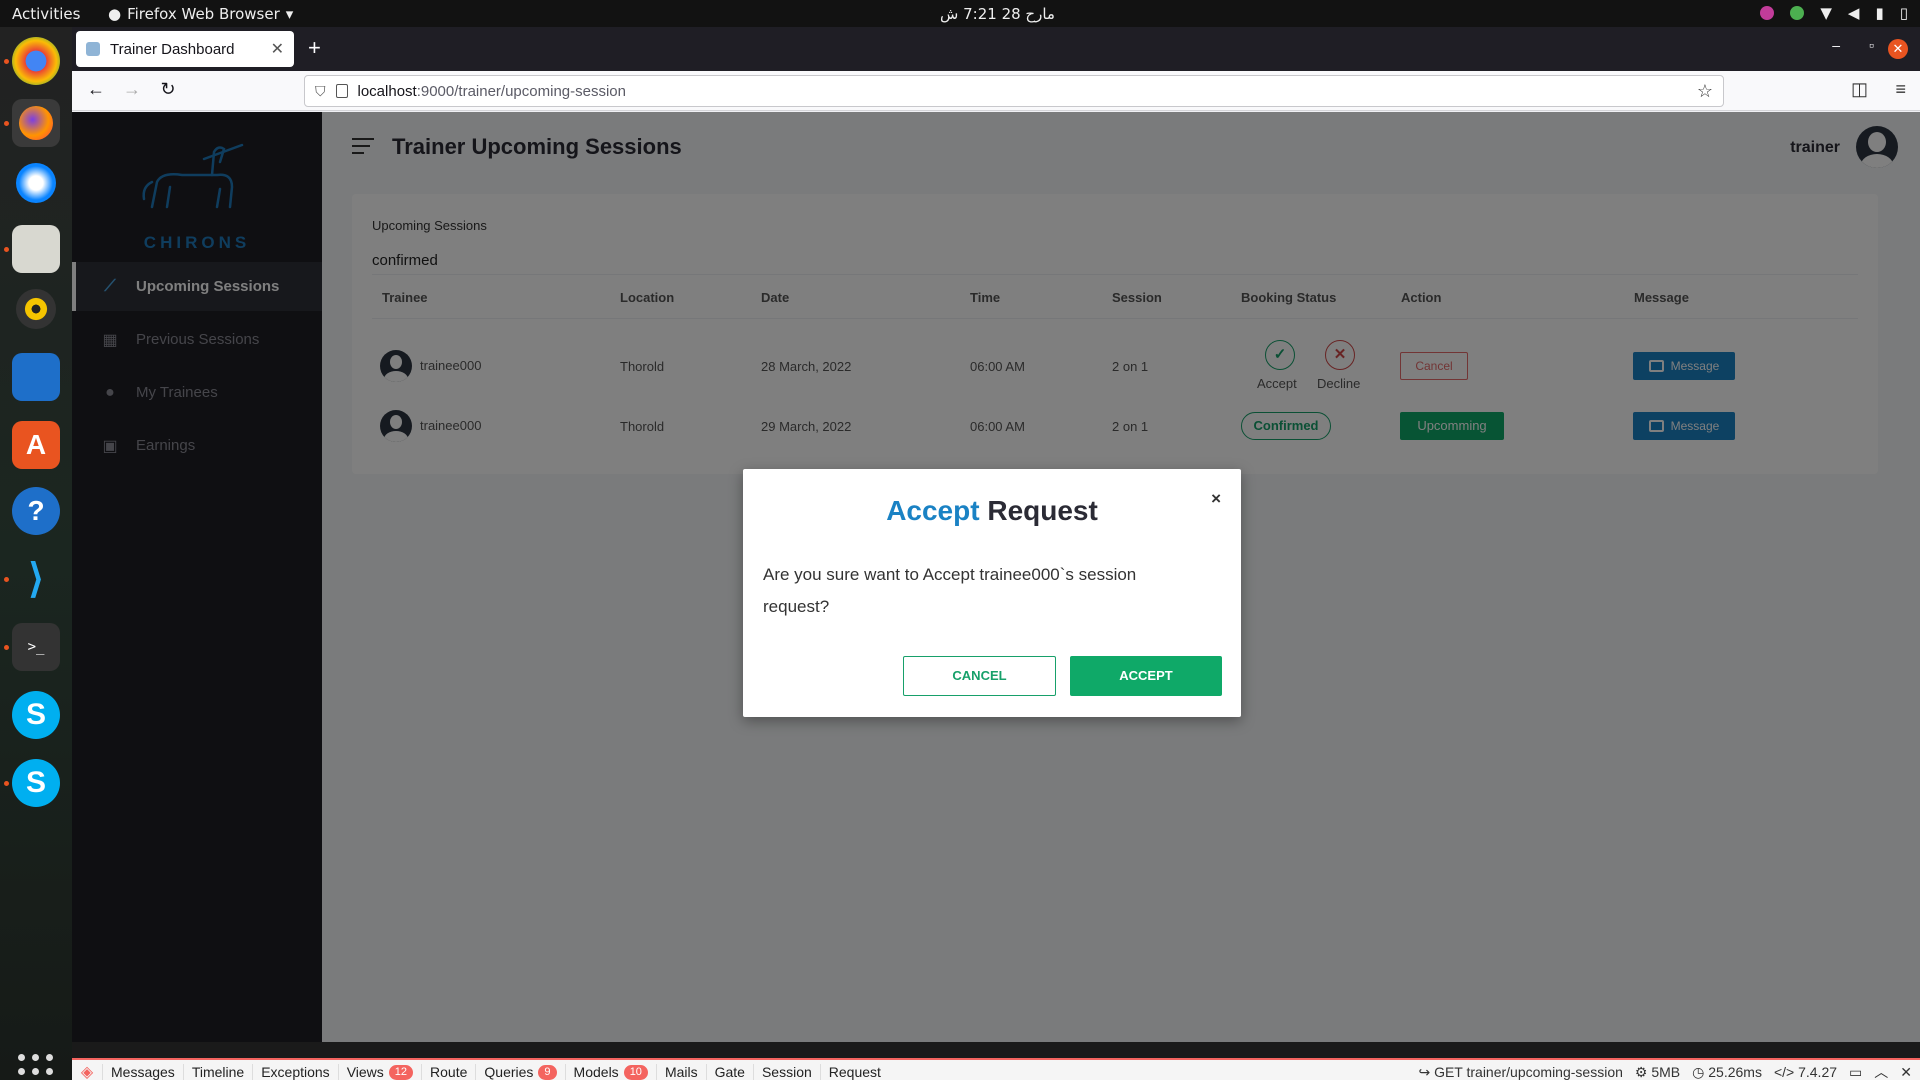 This screenshot has width=1920, height=1080. What do you see at coordinates (401, 1072) in the screenshot?
I see `count-badge: 12` at bounding box center [401, 1072].